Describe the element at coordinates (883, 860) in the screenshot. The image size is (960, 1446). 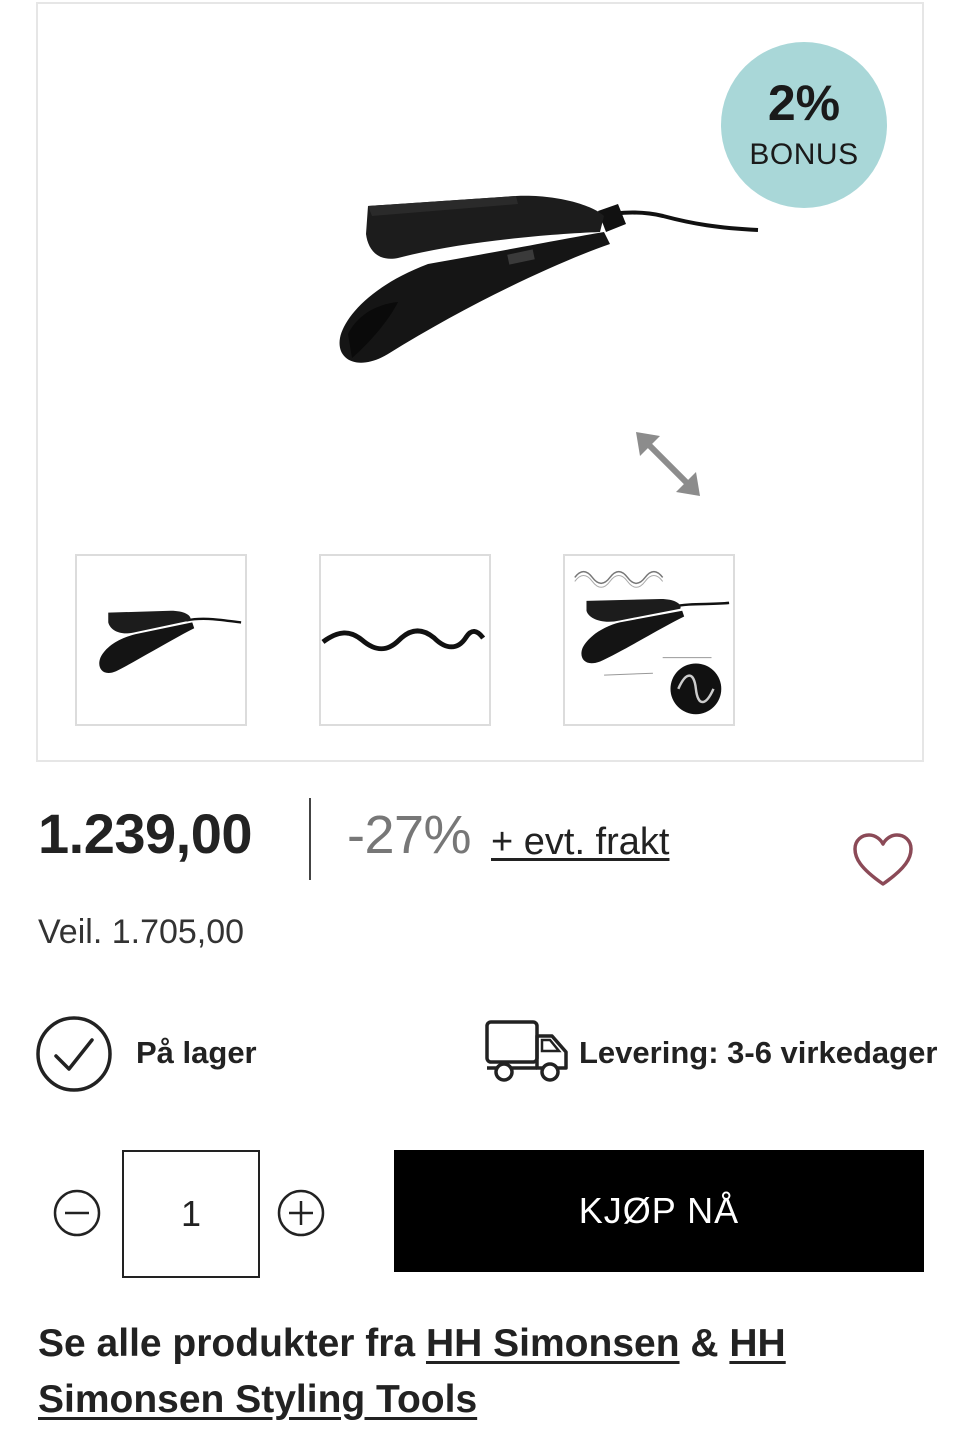
I see `heart-outline-icon` at that location.